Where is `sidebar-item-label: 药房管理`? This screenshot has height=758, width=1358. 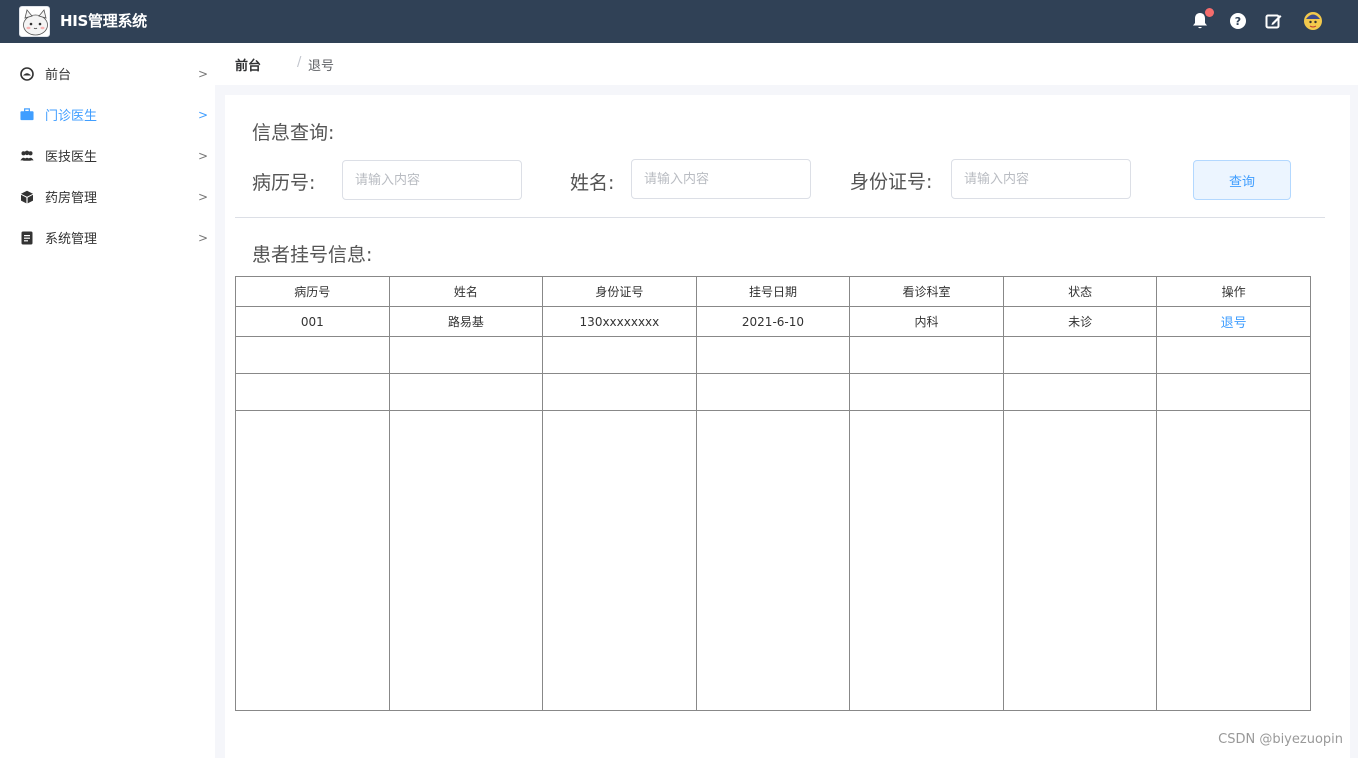
sidebar-item-label: 药房管理 is located at coordinates (71, 198).